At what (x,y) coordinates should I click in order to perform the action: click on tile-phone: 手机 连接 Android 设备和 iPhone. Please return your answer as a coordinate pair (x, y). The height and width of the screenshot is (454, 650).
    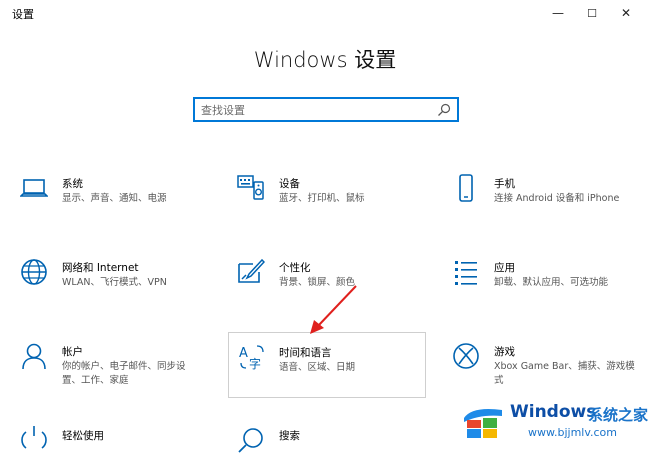
    Looking at the image, I should click on (551, 204).